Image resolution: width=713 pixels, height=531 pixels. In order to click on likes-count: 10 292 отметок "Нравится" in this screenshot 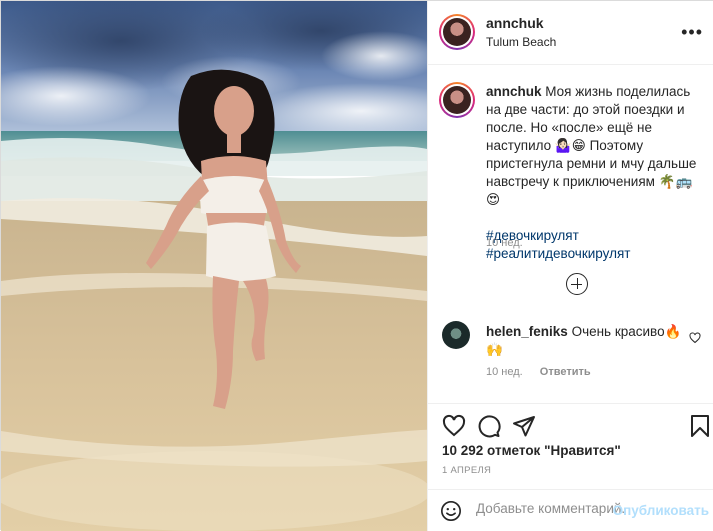, I will do `click(531, 450)`.